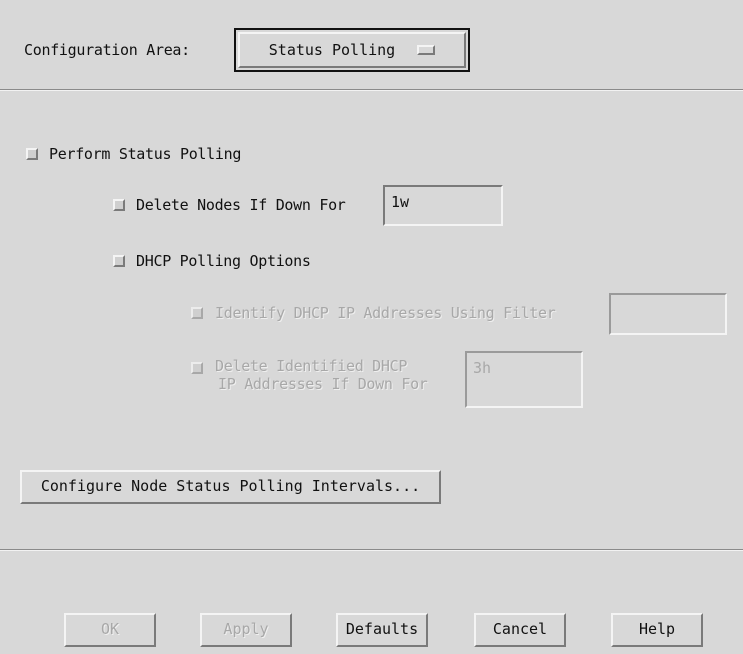  Describe the element at coordinates (382, 630) in the screenshot. I see `defaults-button: Defaults` at that location.